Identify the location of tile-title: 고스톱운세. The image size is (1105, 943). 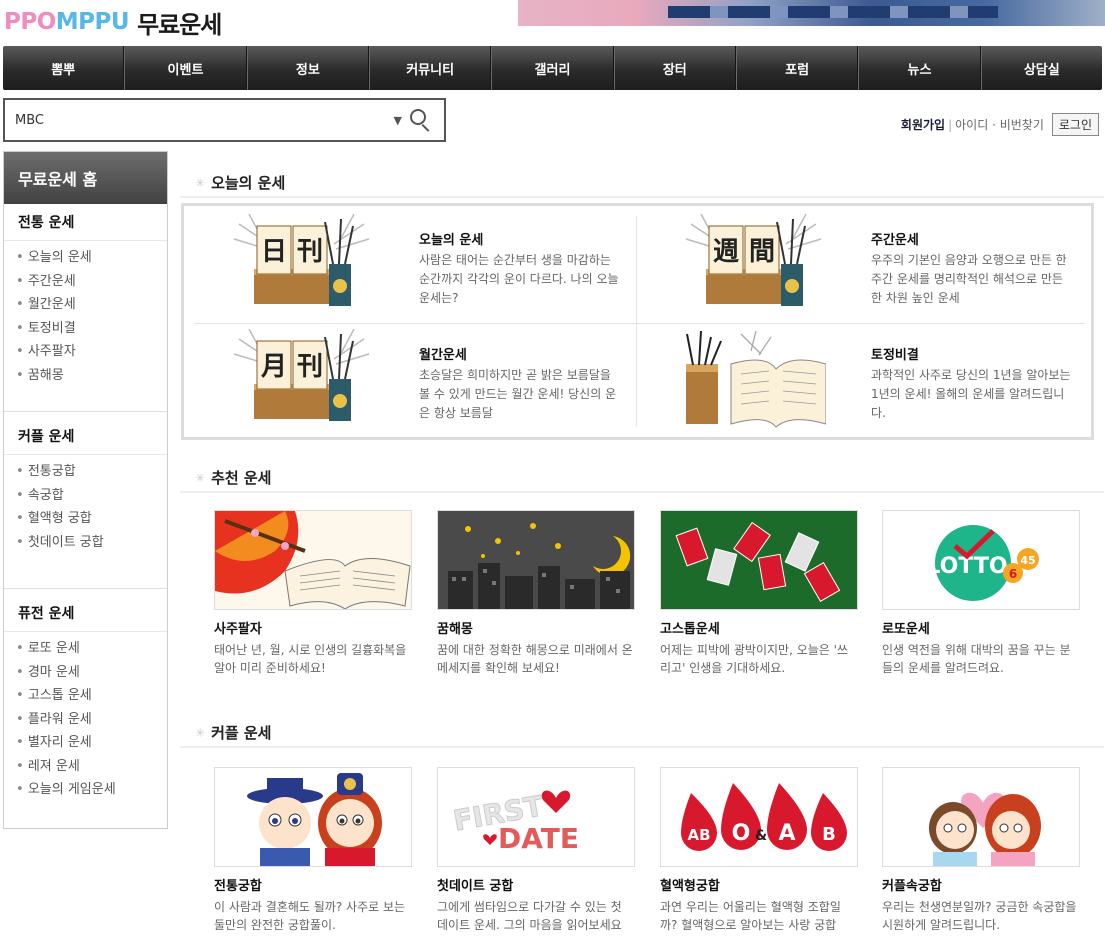
(690, 629).